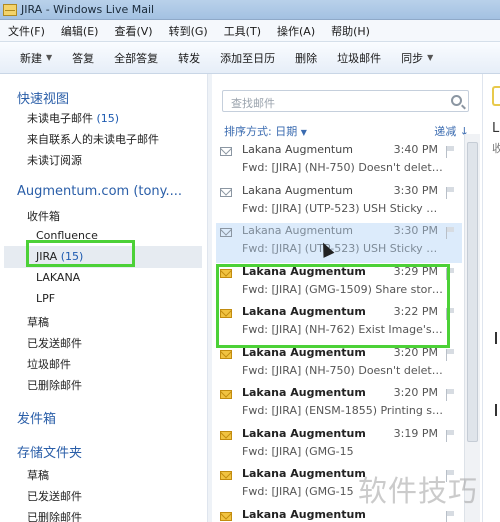 The width and height of the screenshot is (500, 522). What do you see at coordinates (88, 9) in the screenshot?
I see `window-title: JIRA - Windows Live Mail` at bounding box center [88, 9].